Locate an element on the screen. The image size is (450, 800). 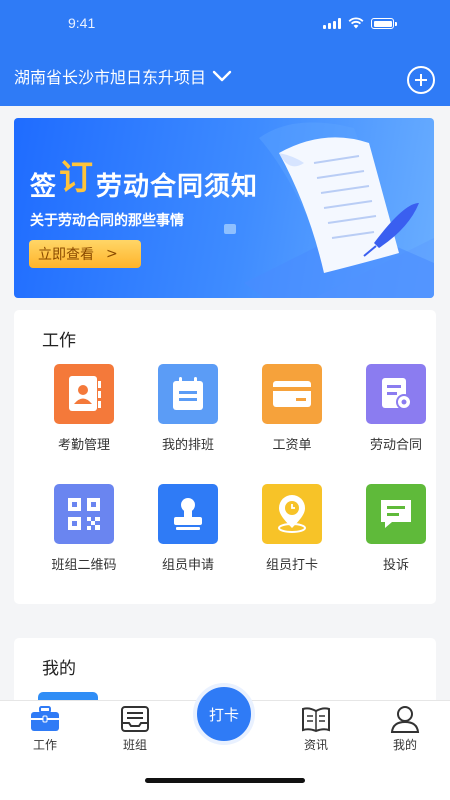
work-item-payslip: 工资单 is located at coordinates (292, 408).